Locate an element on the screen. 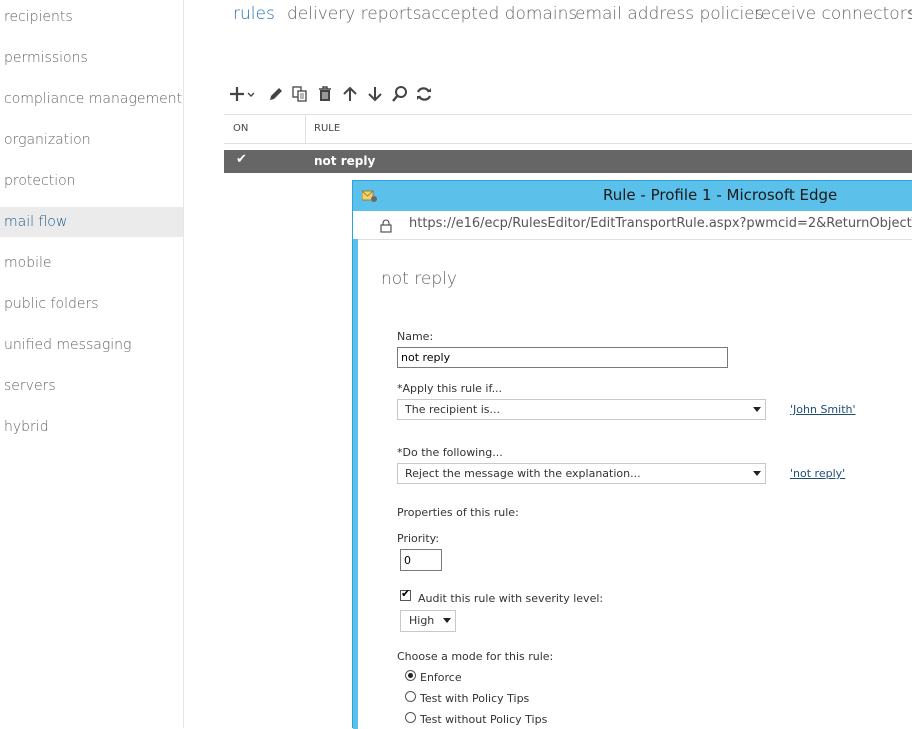 The image size is (912, 729). nav-item-organization: organization is located at coordinates (91, 140).